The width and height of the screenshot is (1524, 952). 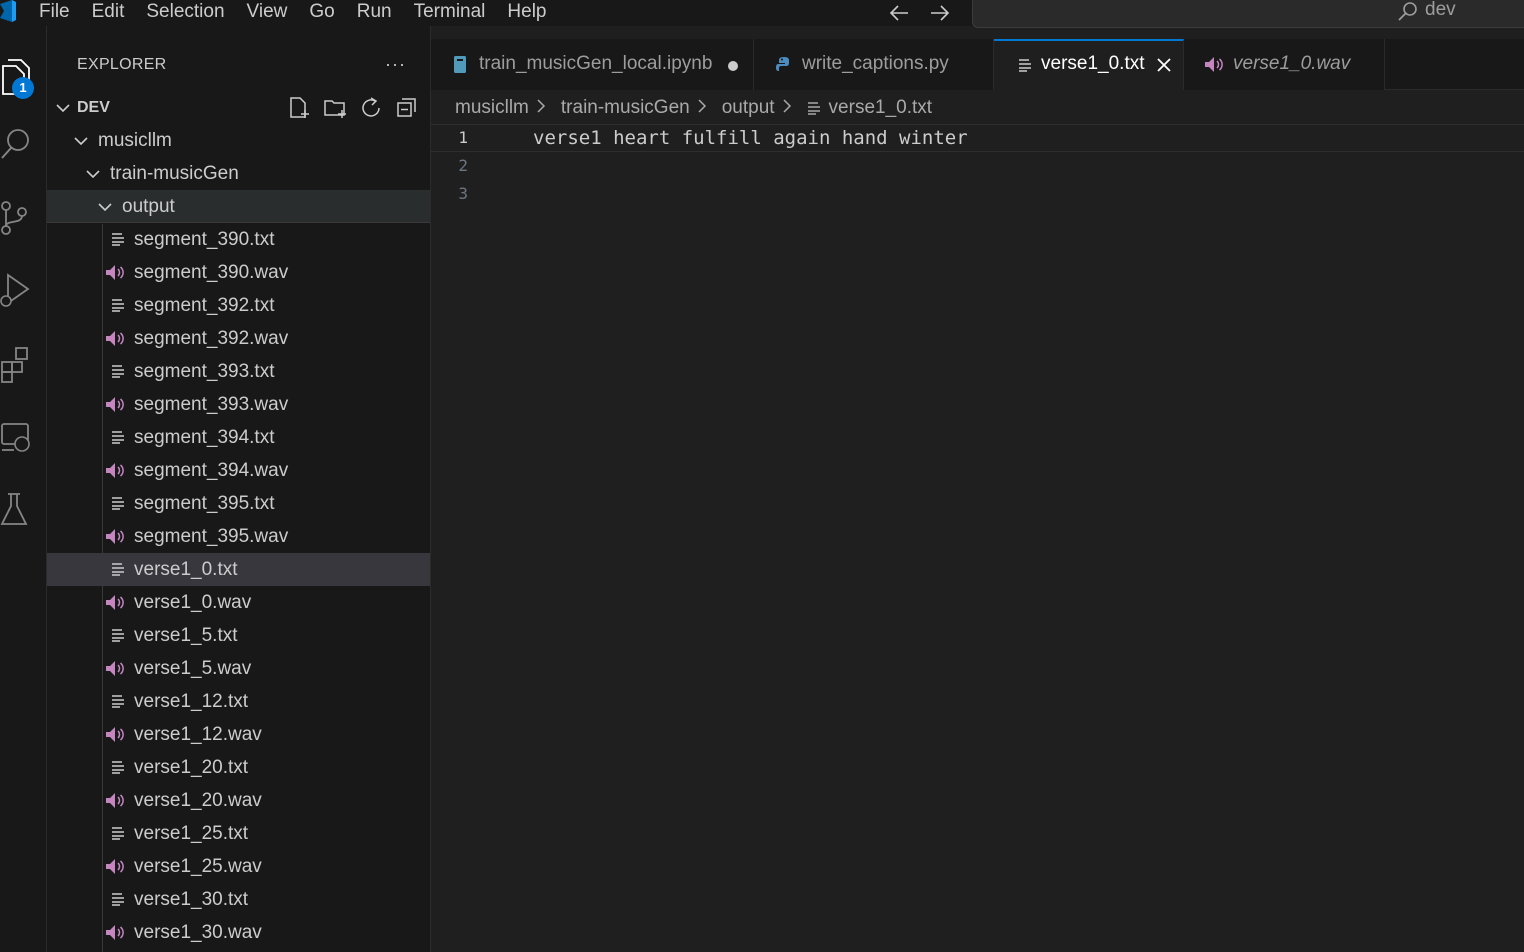 What do you see at coordinates (238, 800) in the screenshot?
I see `file-row: verse1_20.wav` at bounding box center [238, 800].